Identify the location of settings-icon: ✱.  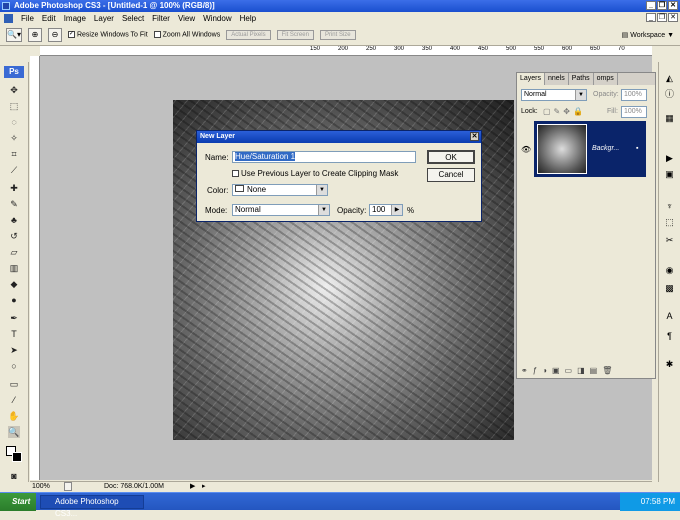
(669, 364).